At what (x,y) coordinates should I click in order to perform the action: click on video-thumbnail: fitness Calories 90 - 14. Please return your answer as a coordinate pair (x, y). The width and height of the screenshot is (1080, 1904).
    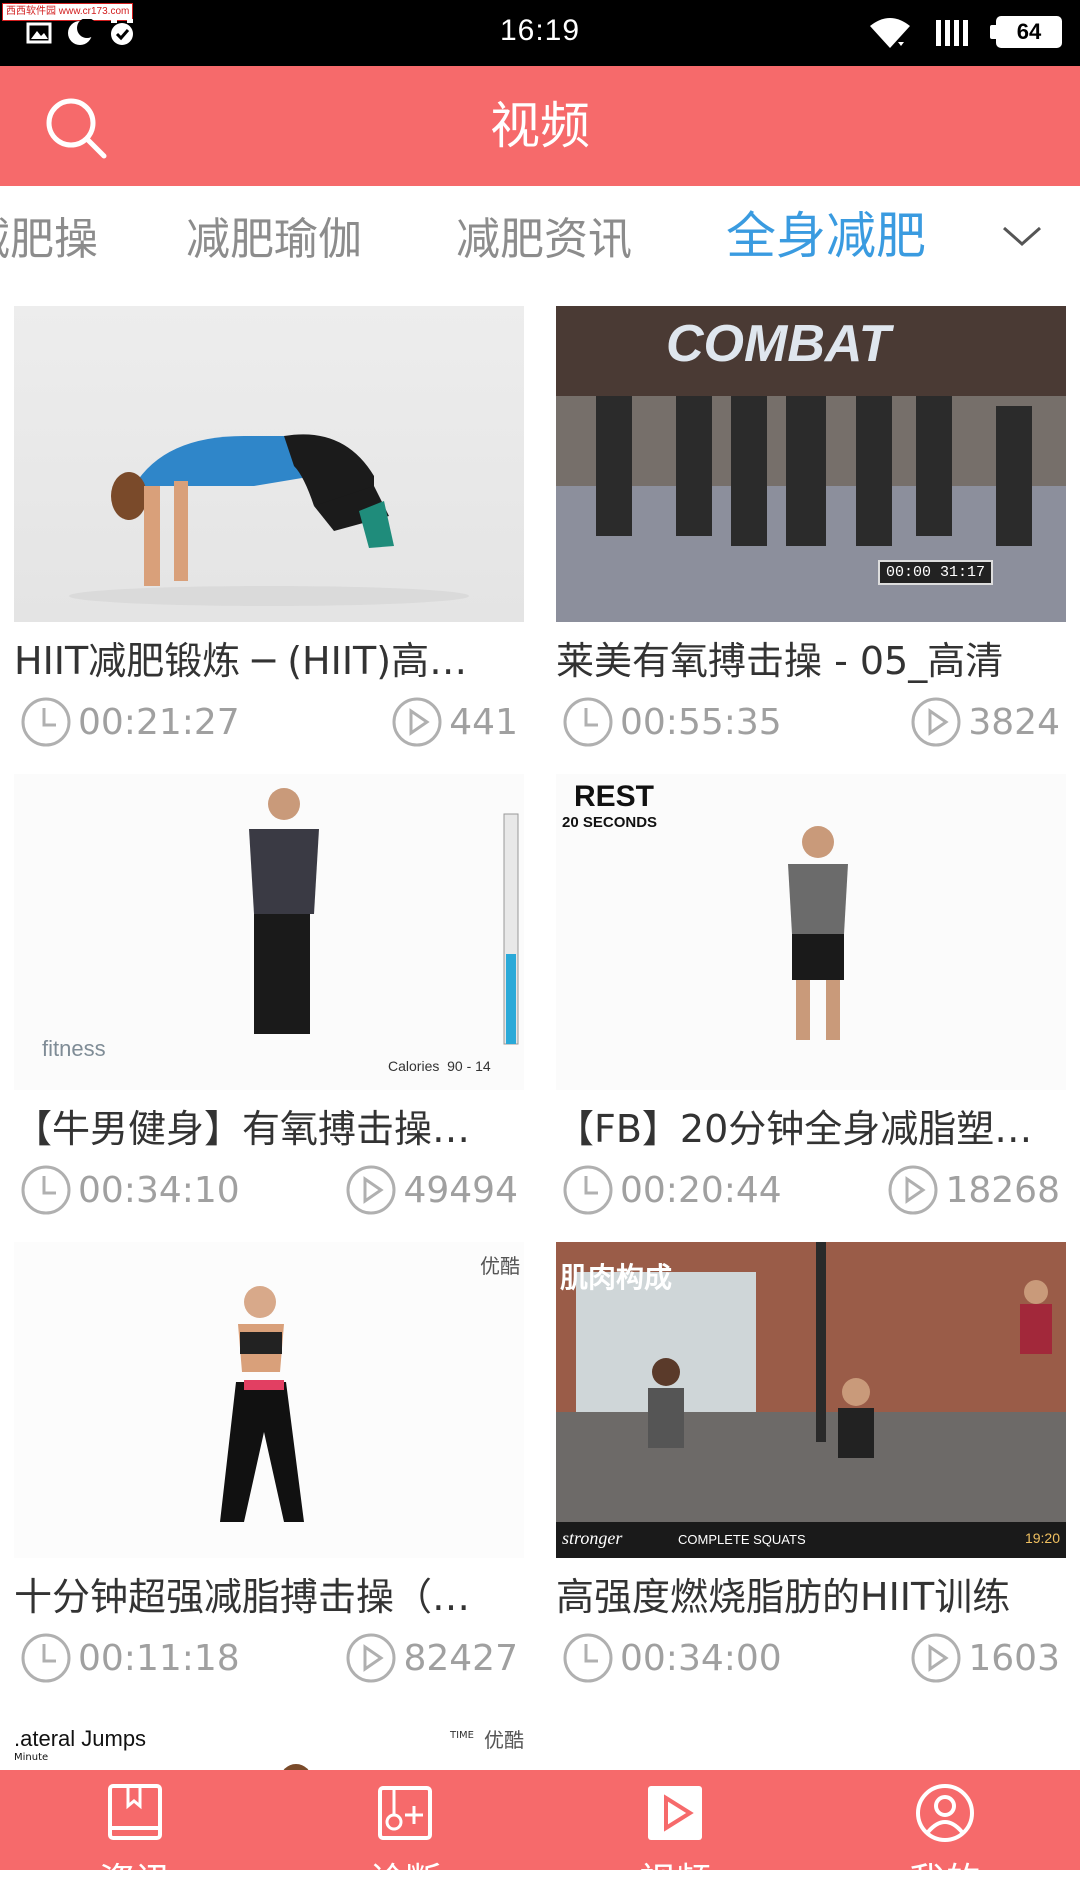
    Looking at the image, I should click on (269, 932).